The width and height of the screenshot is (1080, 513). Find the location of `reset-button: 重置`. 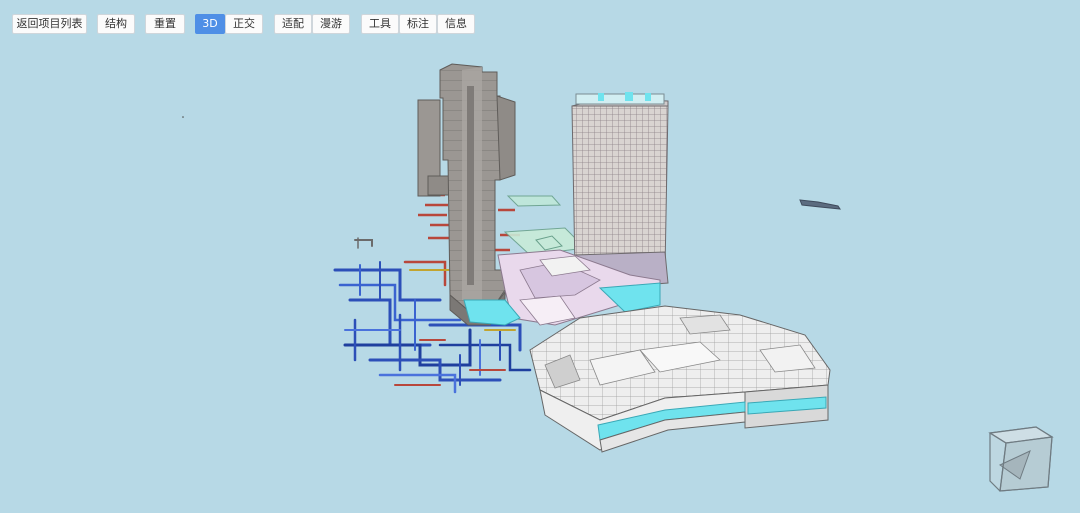

reset-button: 重置 is located at coordinates (165, 24).